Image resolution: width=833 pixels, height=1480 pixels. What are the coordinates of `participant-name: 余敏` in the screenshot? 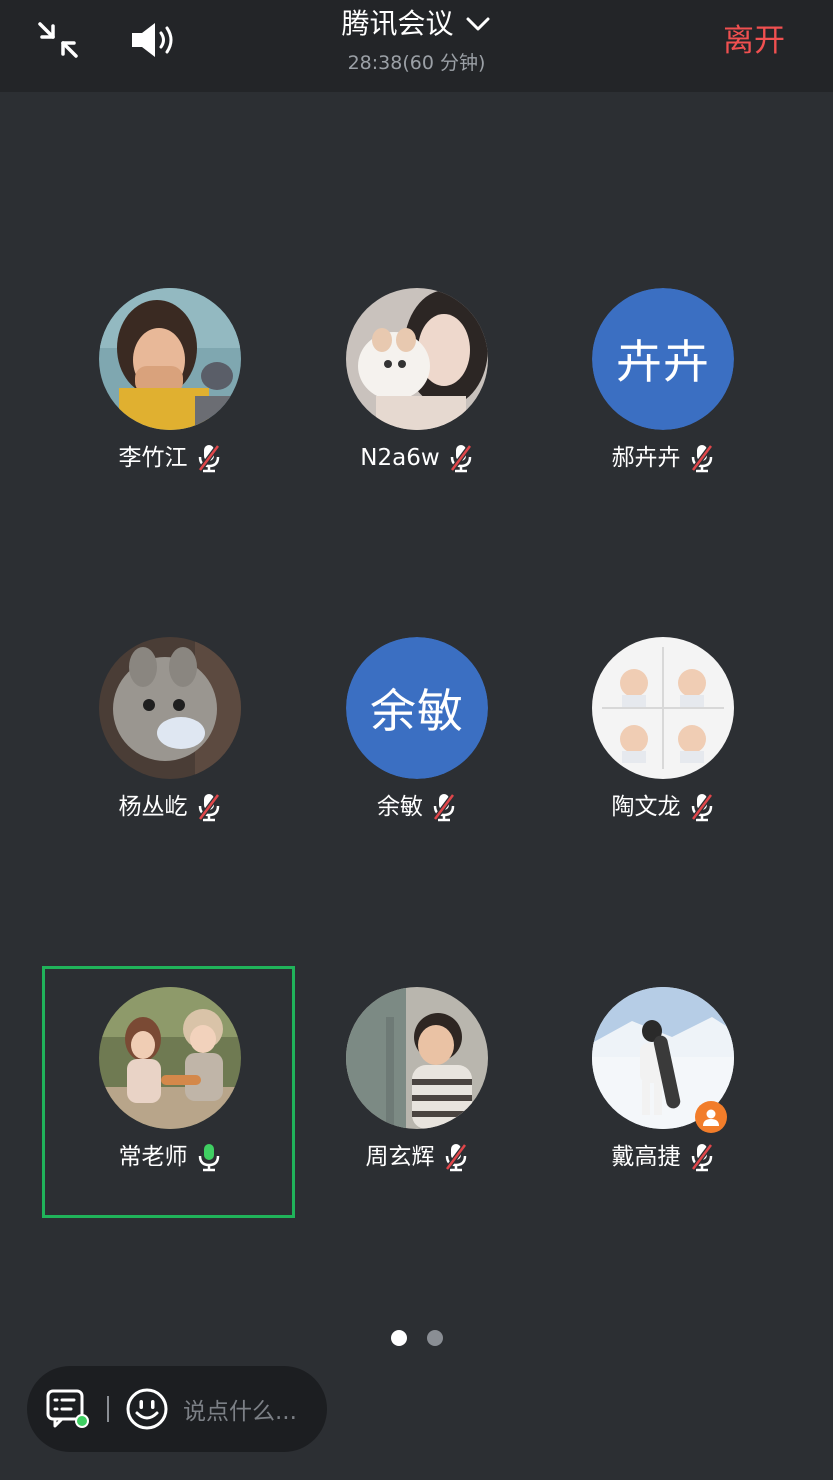 It's located at (400, 807).